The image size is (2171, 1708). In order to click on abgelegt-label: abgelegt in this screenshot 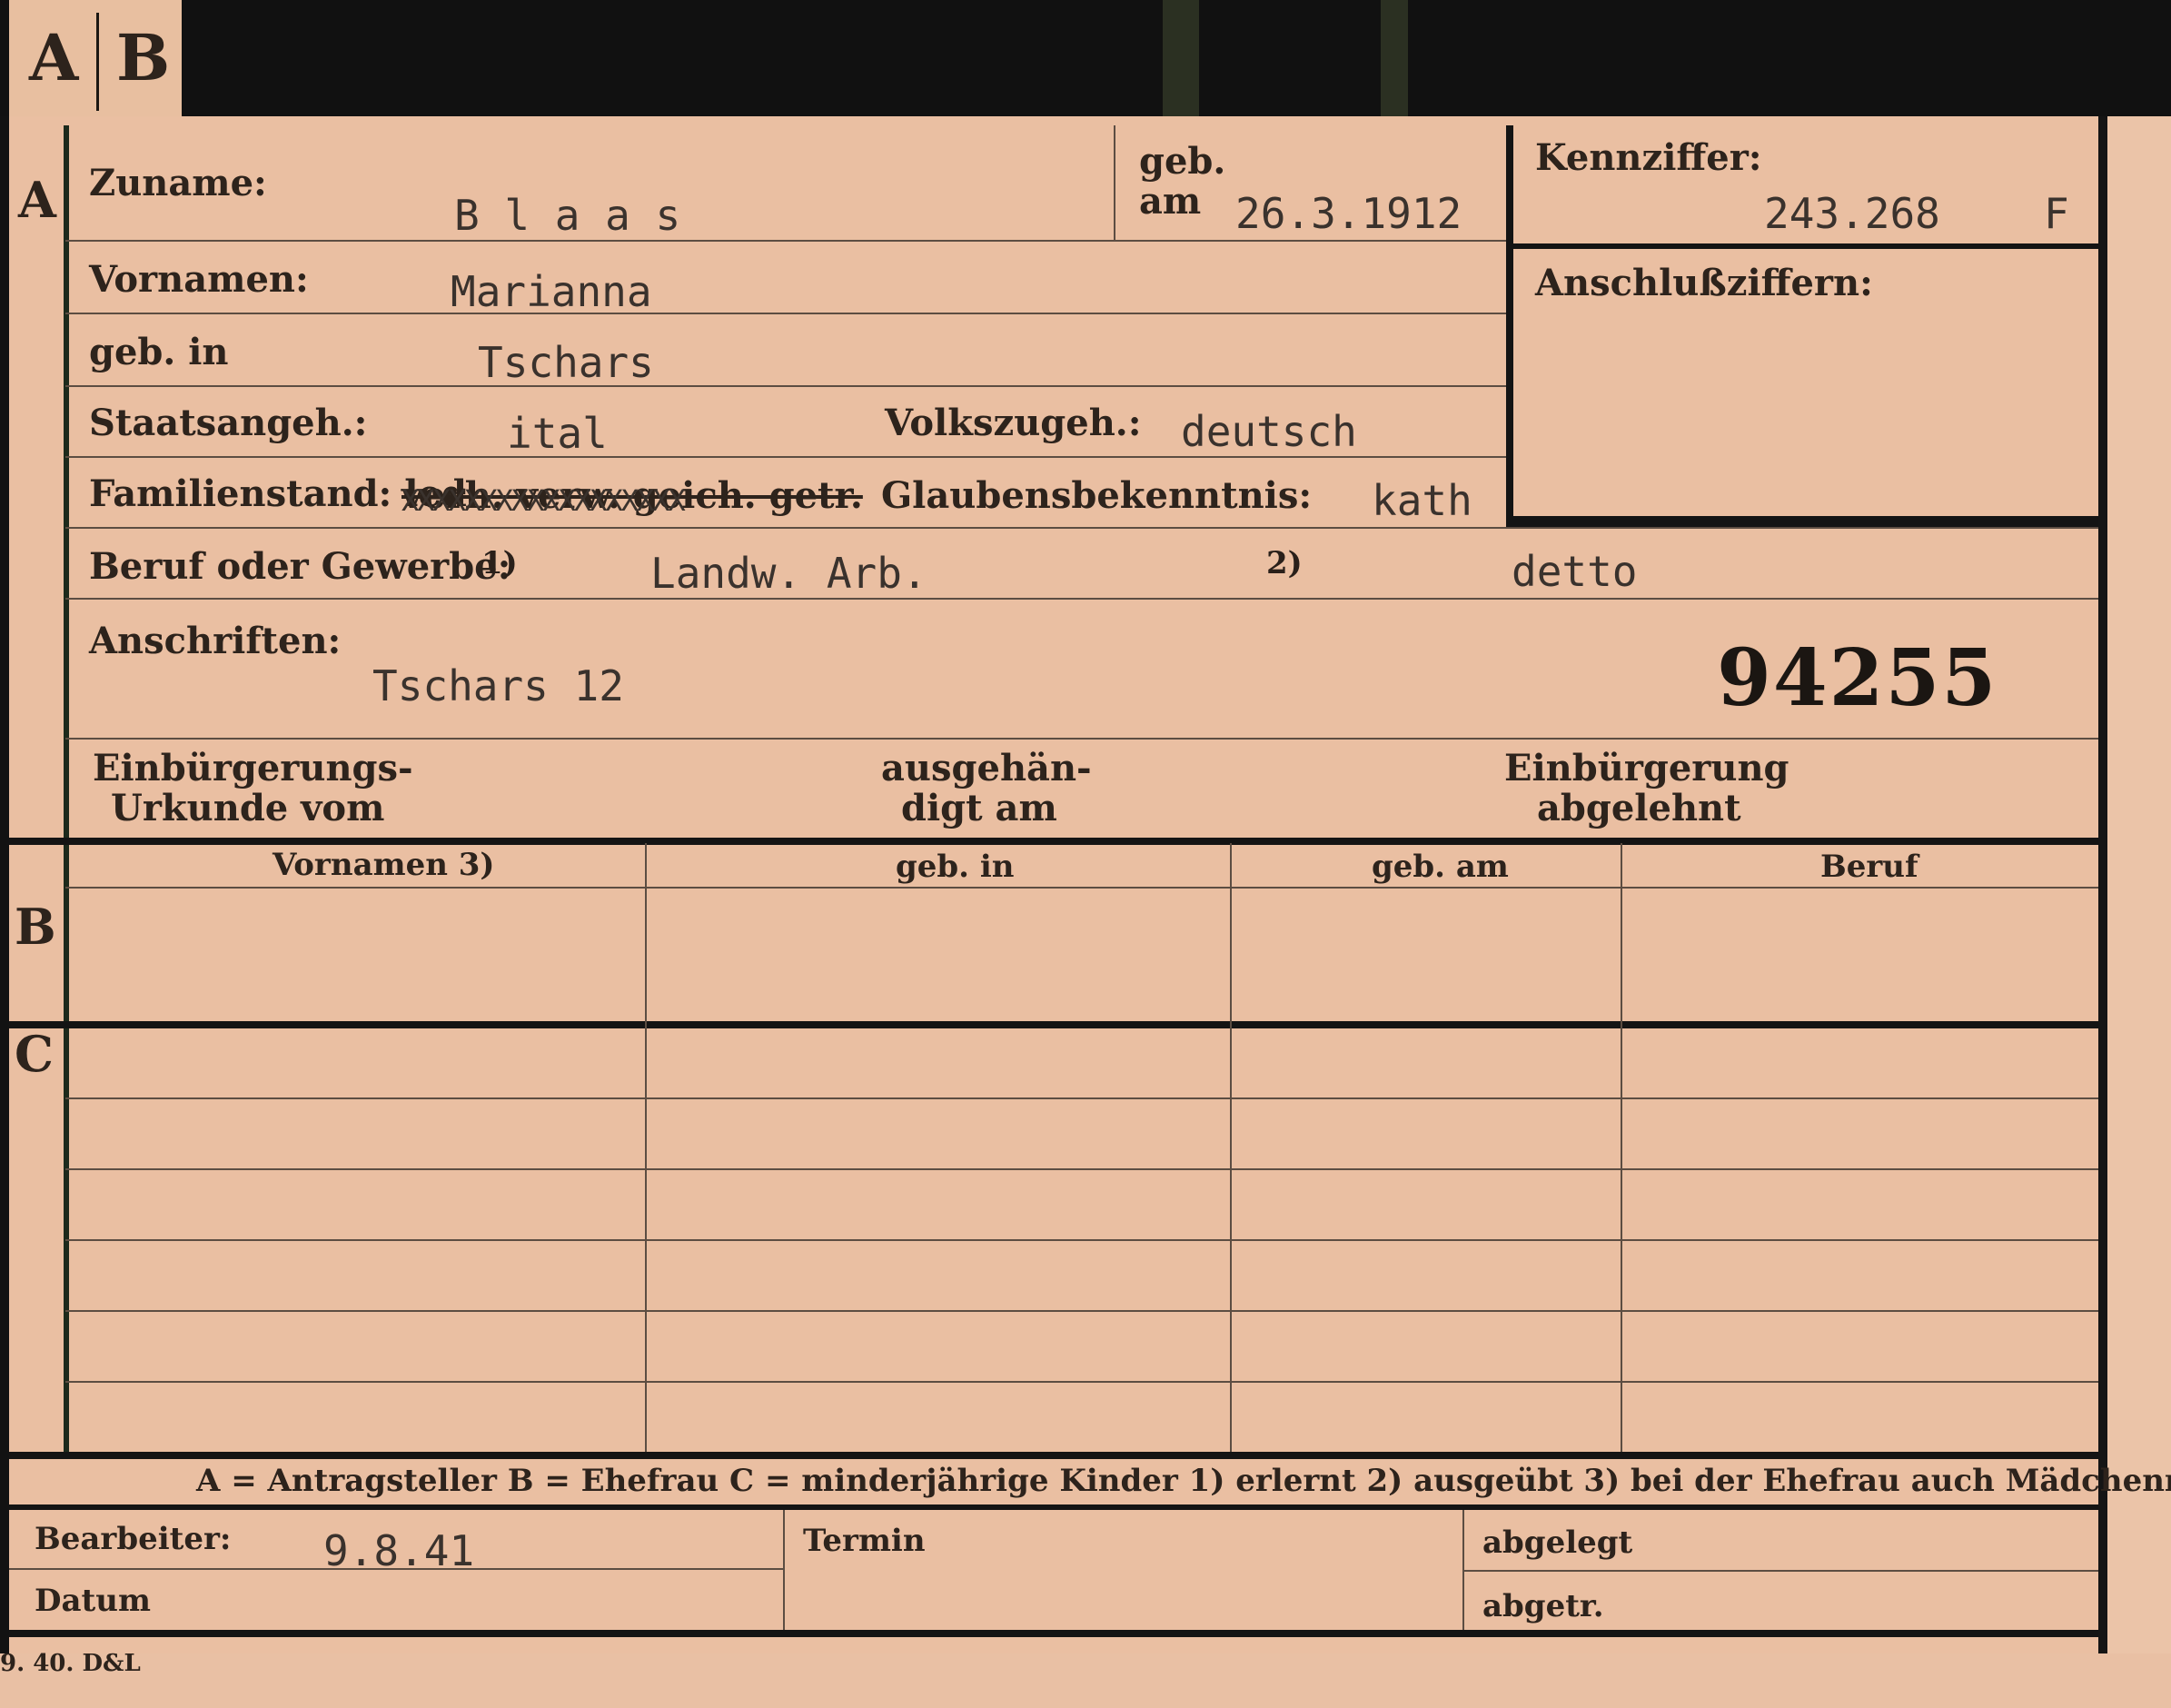, I will do `click(1557, 1542)`.